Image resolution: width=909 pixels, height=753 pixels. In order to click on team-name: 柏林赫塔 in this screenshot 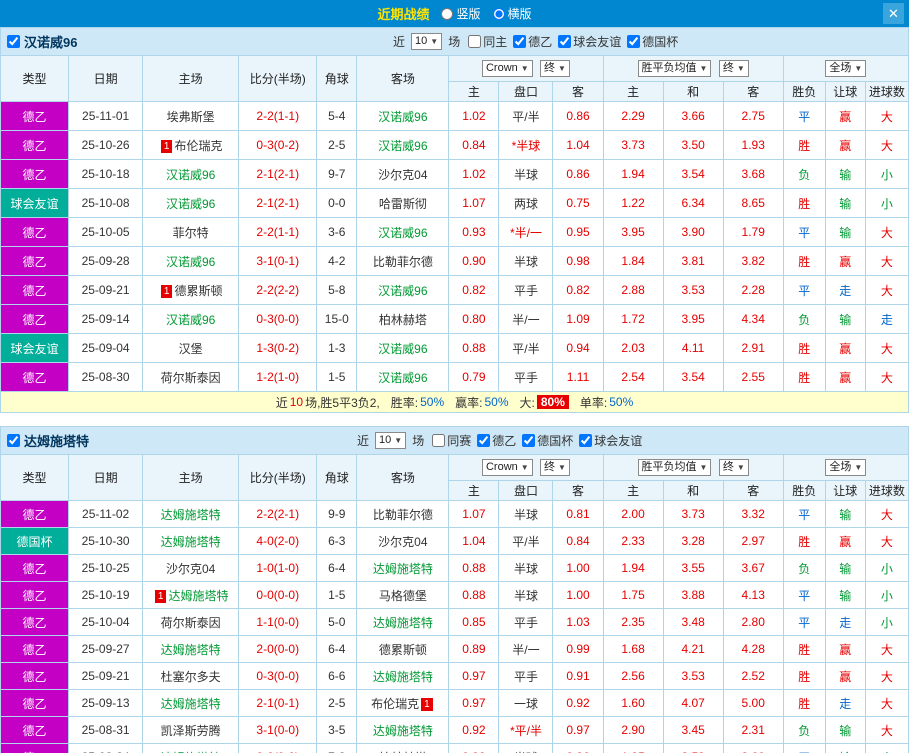, I will do `click(403, 320)`.